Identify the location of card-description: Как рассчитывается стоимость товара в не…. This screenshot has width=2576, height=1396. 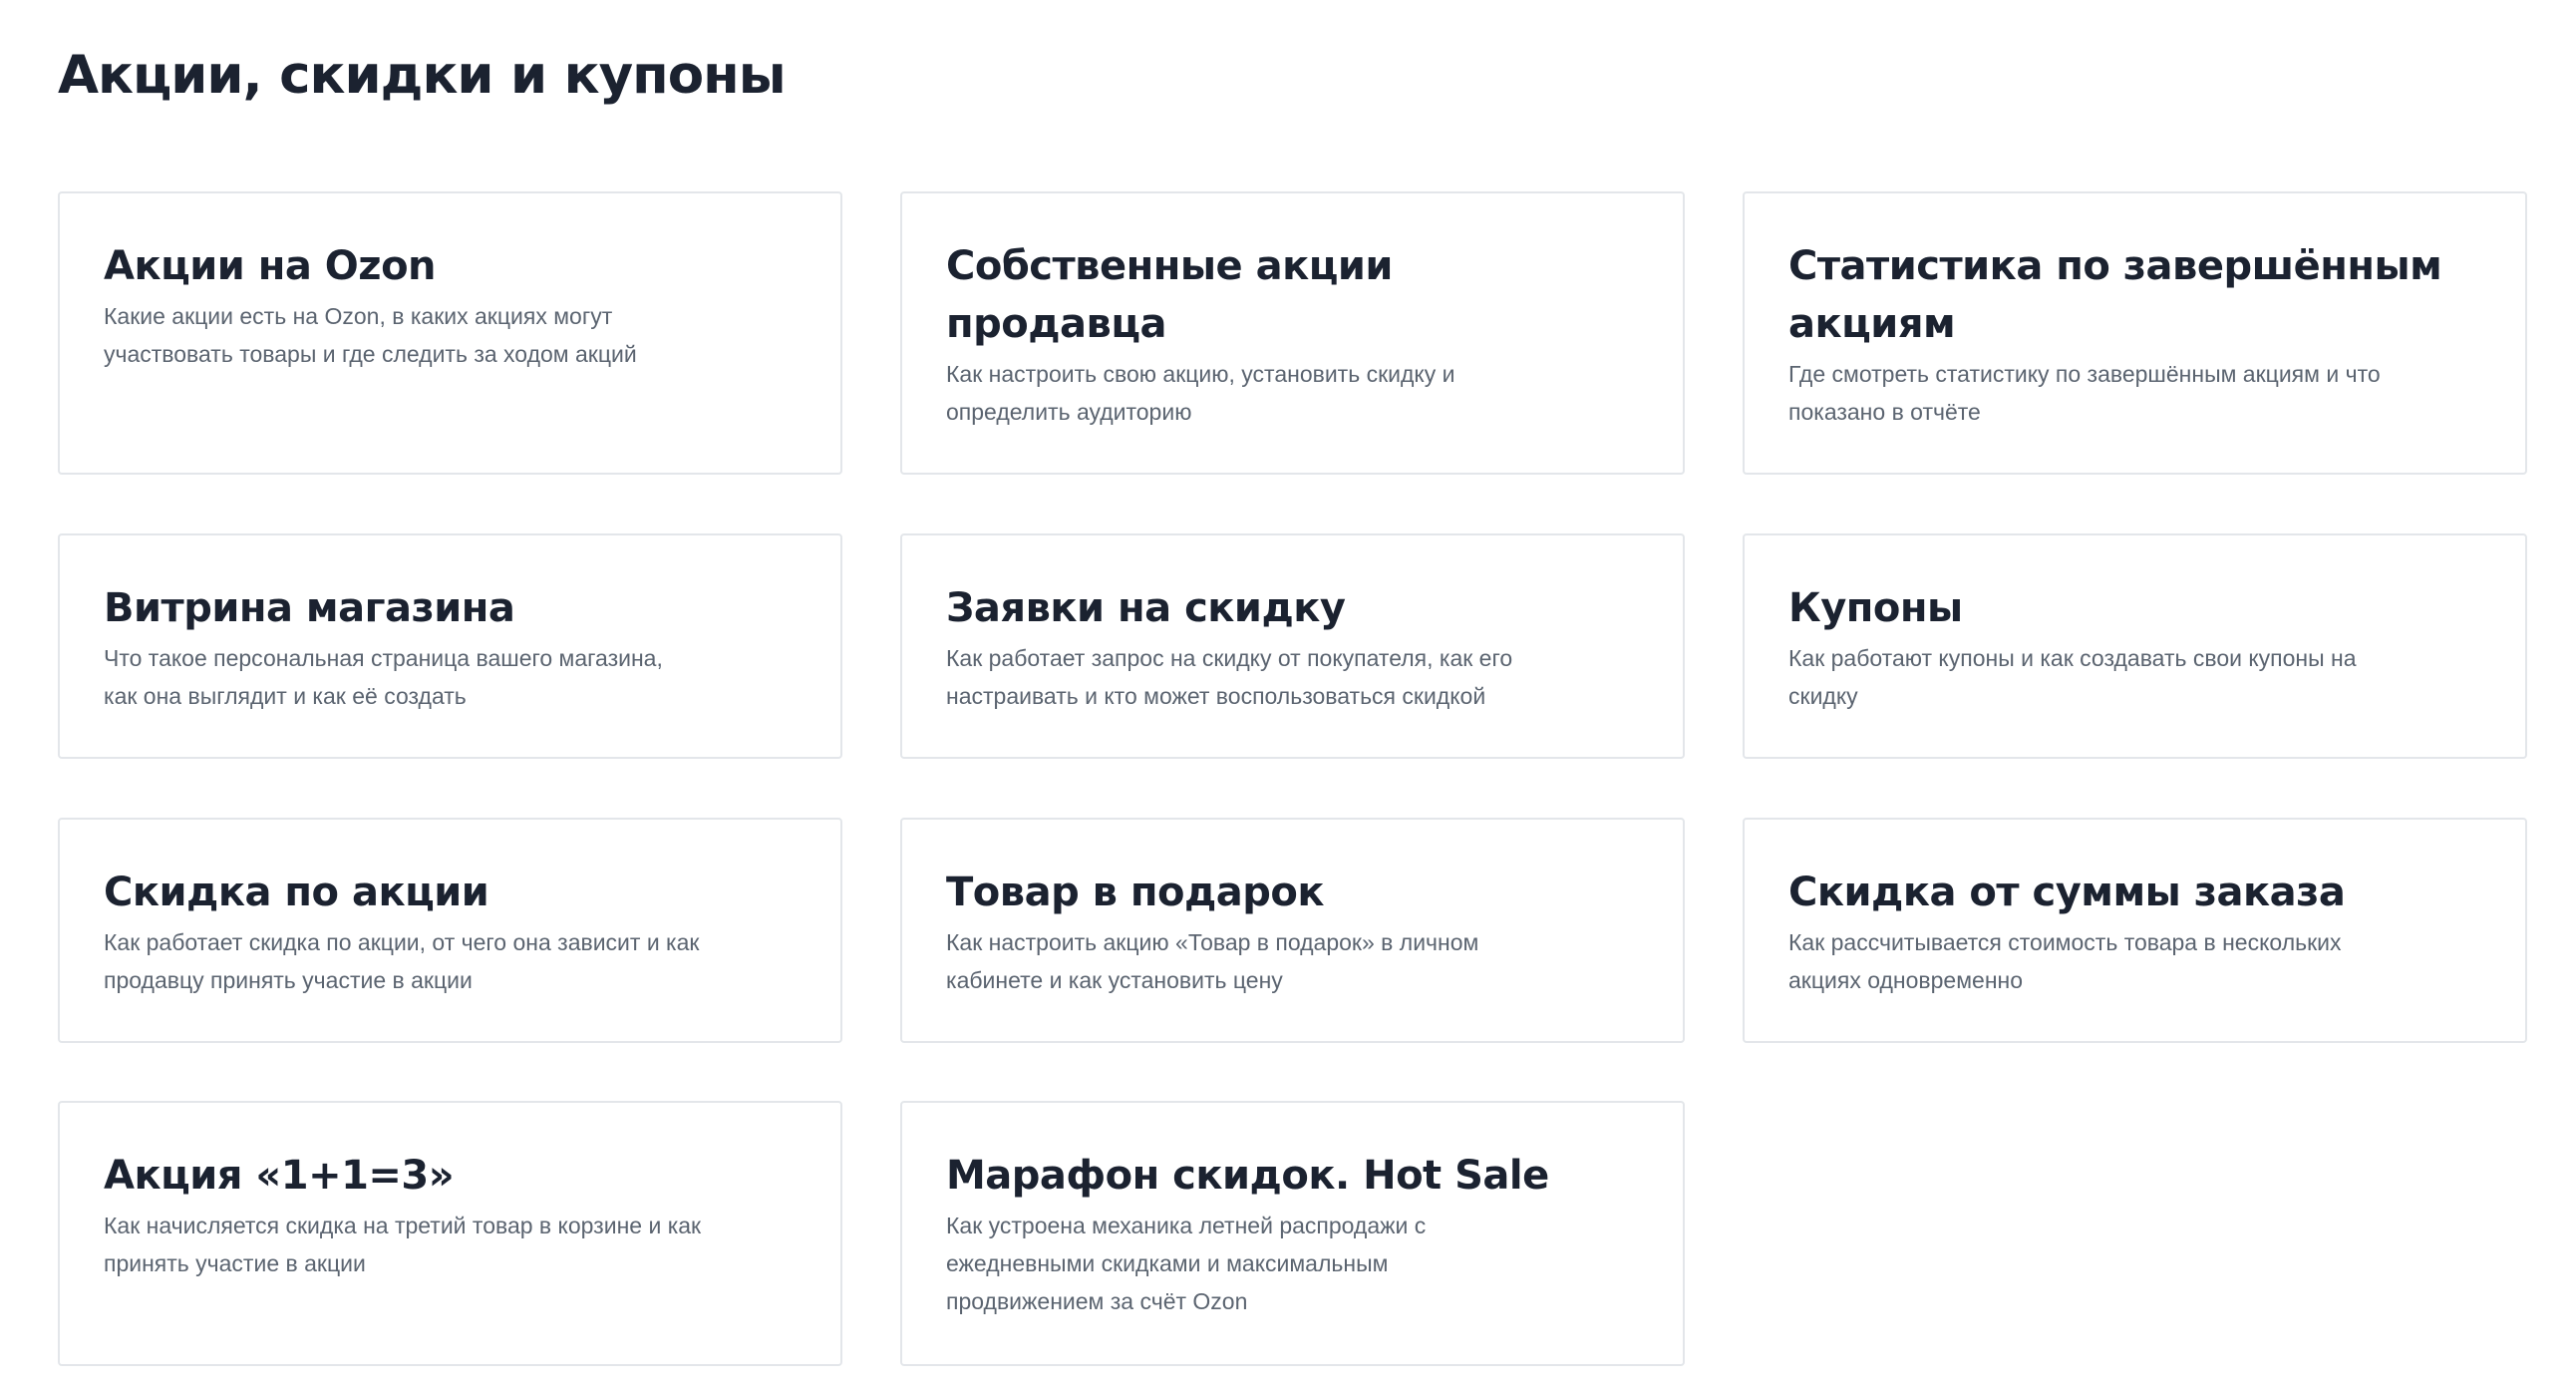
(2065, 961).